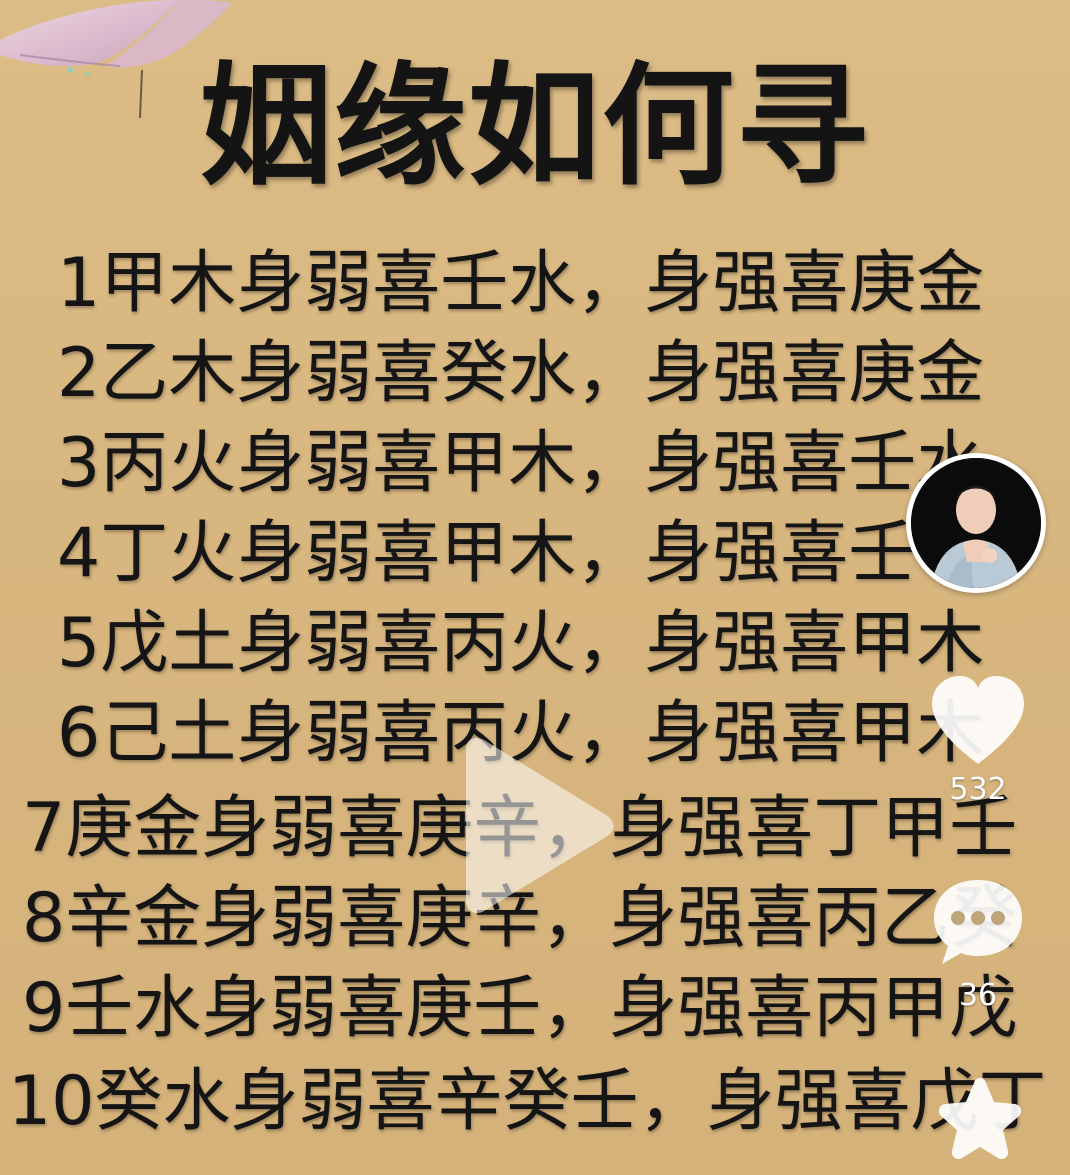  I want to click on list-item: 1甲木身弱喜壬水，身强喜庚金, so click(521, 283).